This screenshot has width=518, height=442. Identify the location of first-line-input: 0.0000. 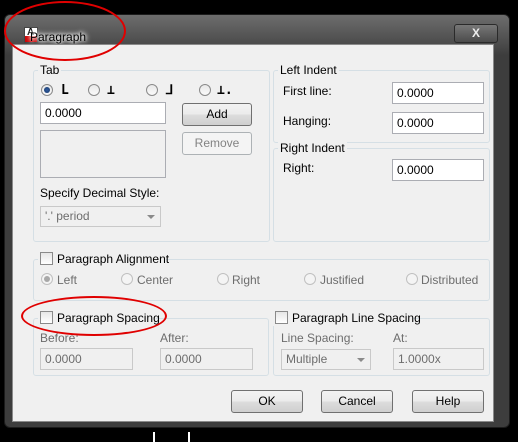
(438, 93).